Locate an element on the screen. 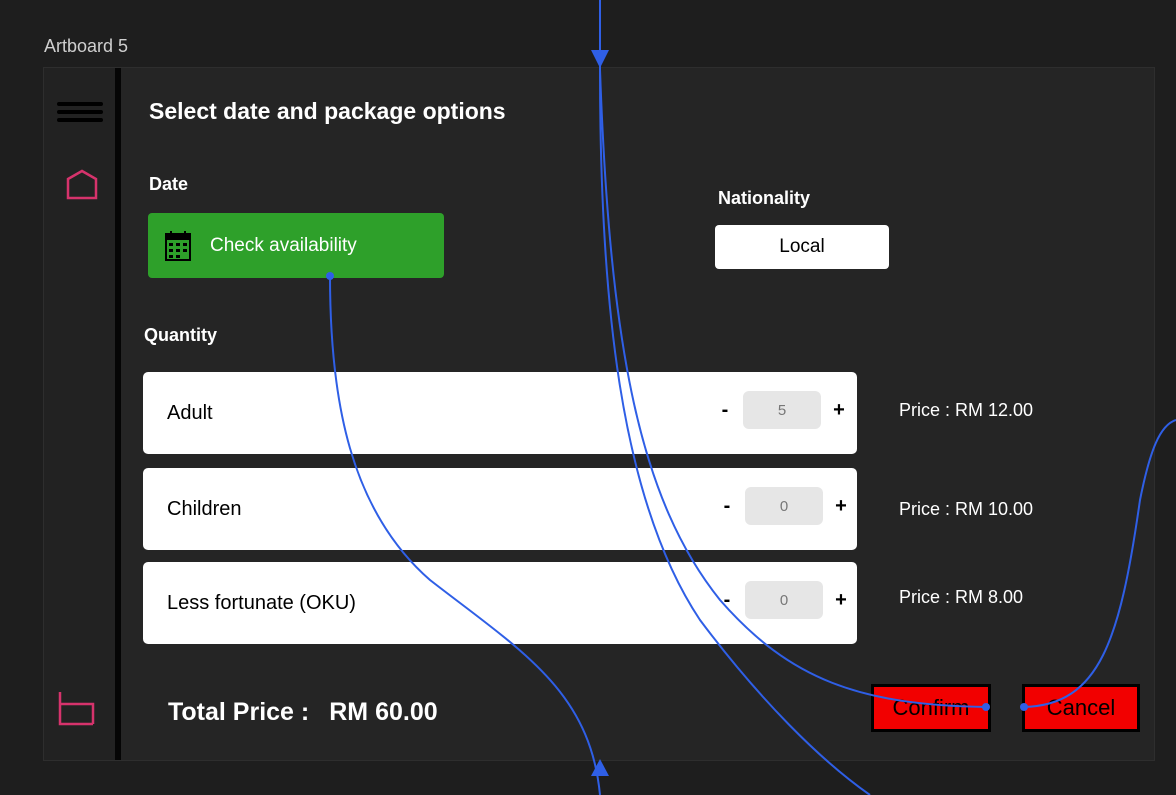 This screenshot has width=1176, height=795. quantity-input: 5 is located at coordinates (782, 410).